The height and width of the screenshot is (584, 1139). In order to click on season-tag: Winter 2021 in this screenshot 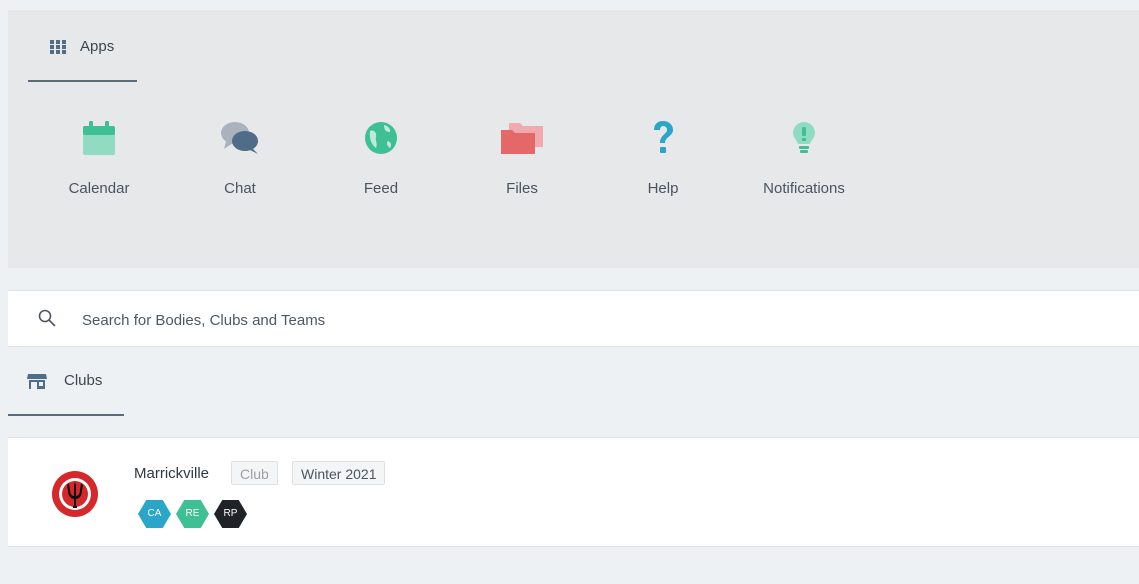, I will do `click(339, 473)`.